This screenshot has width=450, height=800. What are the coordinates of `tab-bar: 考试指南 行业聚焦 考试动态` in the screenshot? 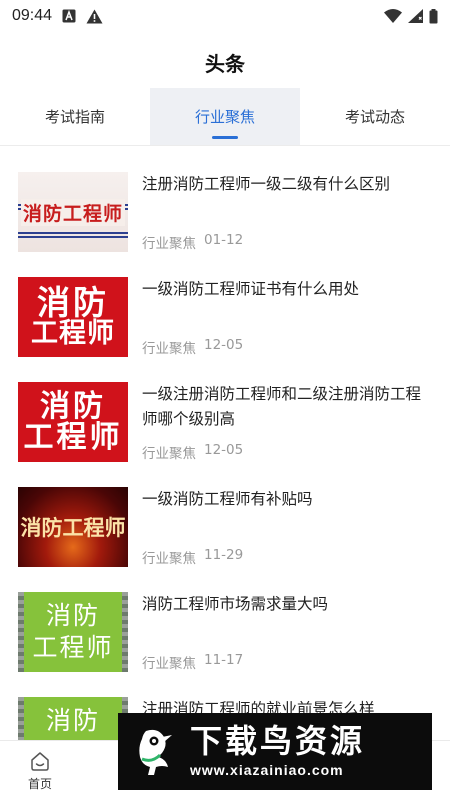 It's located at (225, 117).